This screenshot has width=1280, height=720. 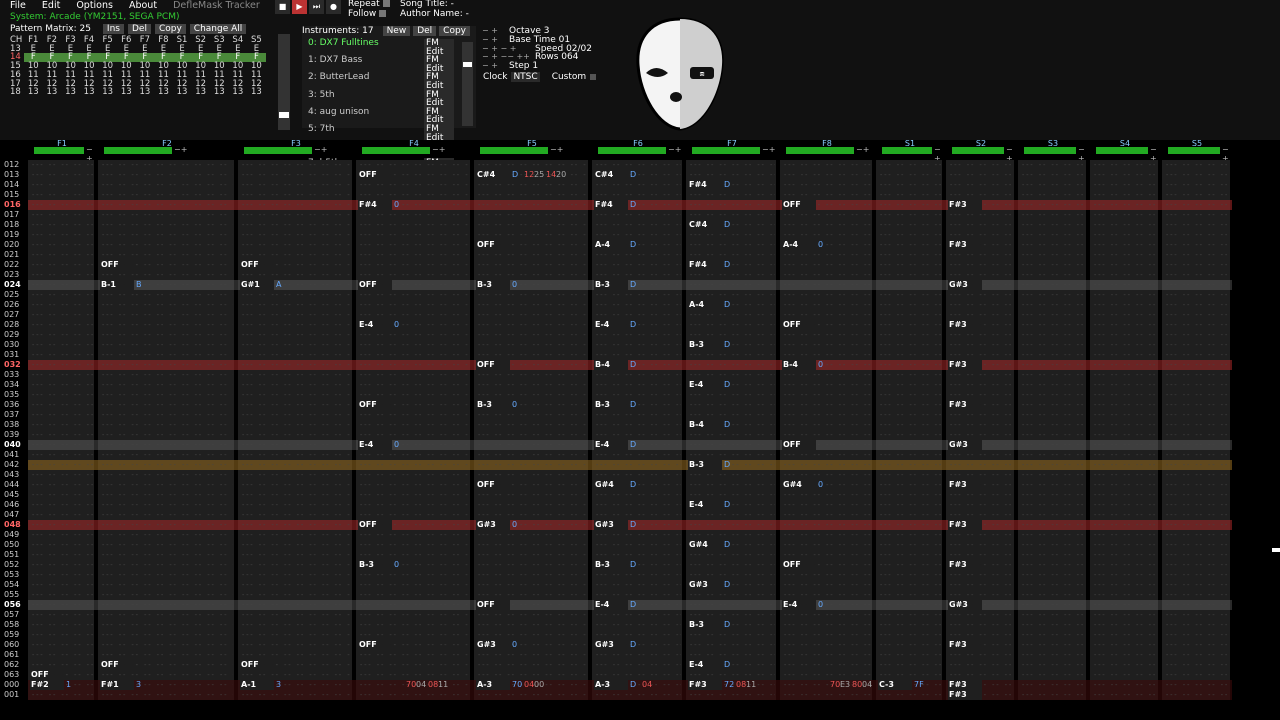 What do you see at coordinates (958, 605) in the screenshot?
I see `note-cell: G#3` at bounding box center [958, 605].